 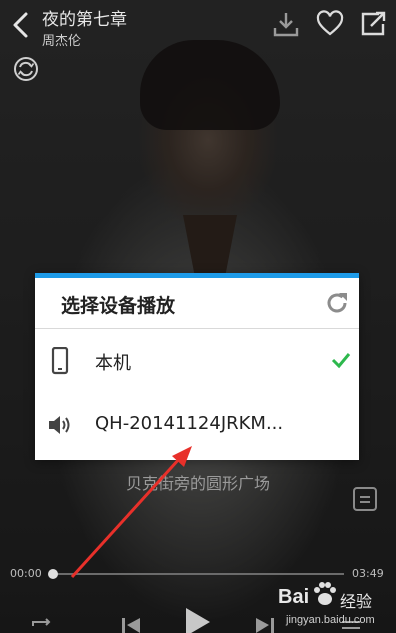 I want to click on annotation-arrow, so click(x=131, y=512).